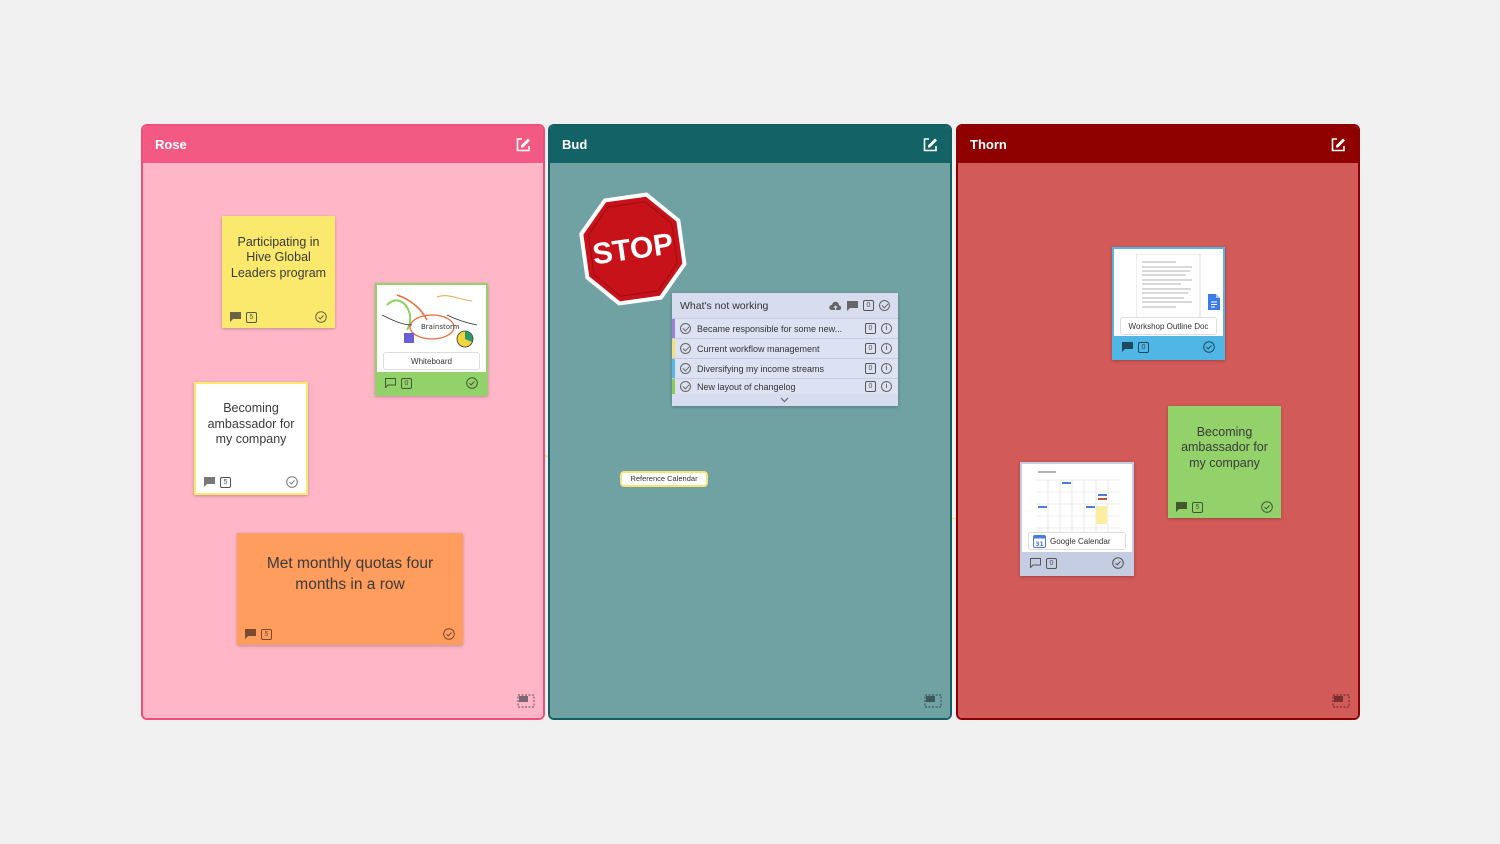  I want to click on column-header-rose: Rose, so click(343, 144).